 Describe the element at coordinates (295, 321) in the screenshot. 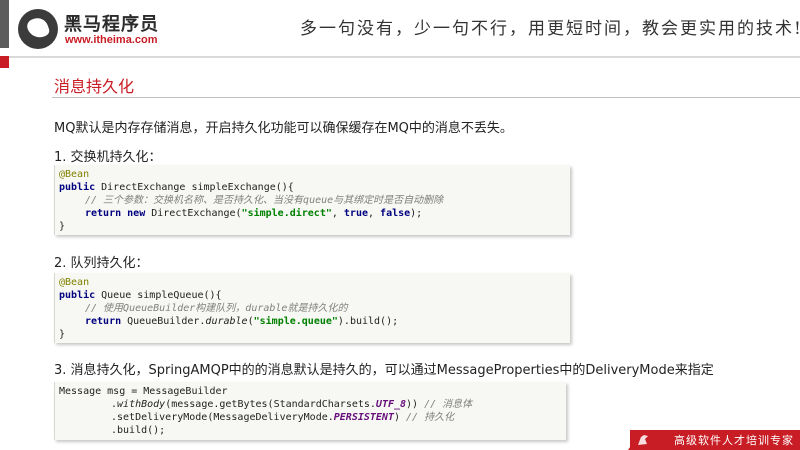

I see `code-string: "simple.queue"` at that location.